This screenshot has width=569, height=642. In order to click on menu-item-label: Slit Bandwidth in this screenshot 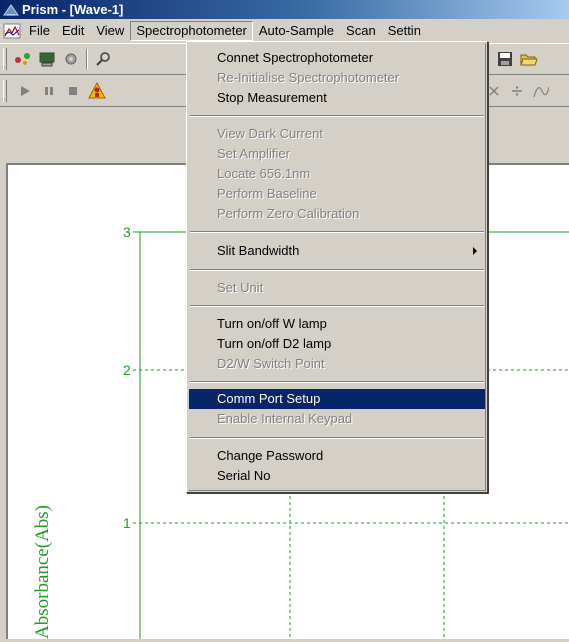, I will do `click(258, 250)`.